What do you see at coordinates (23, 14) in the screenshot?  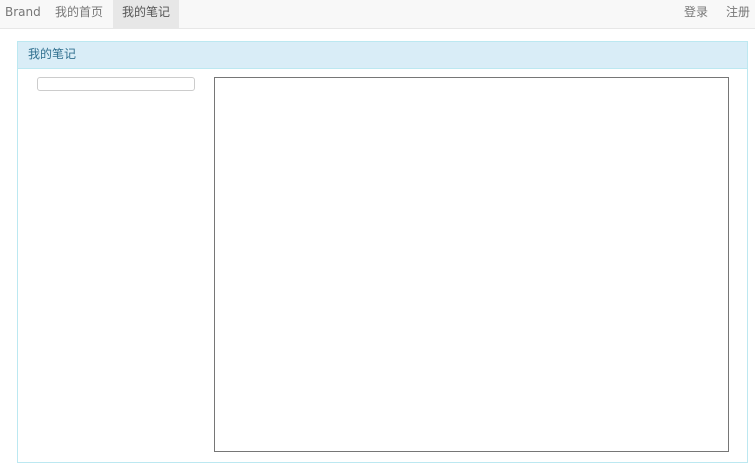 I see `brand-link: Brand` at bounding box center [23, 14].